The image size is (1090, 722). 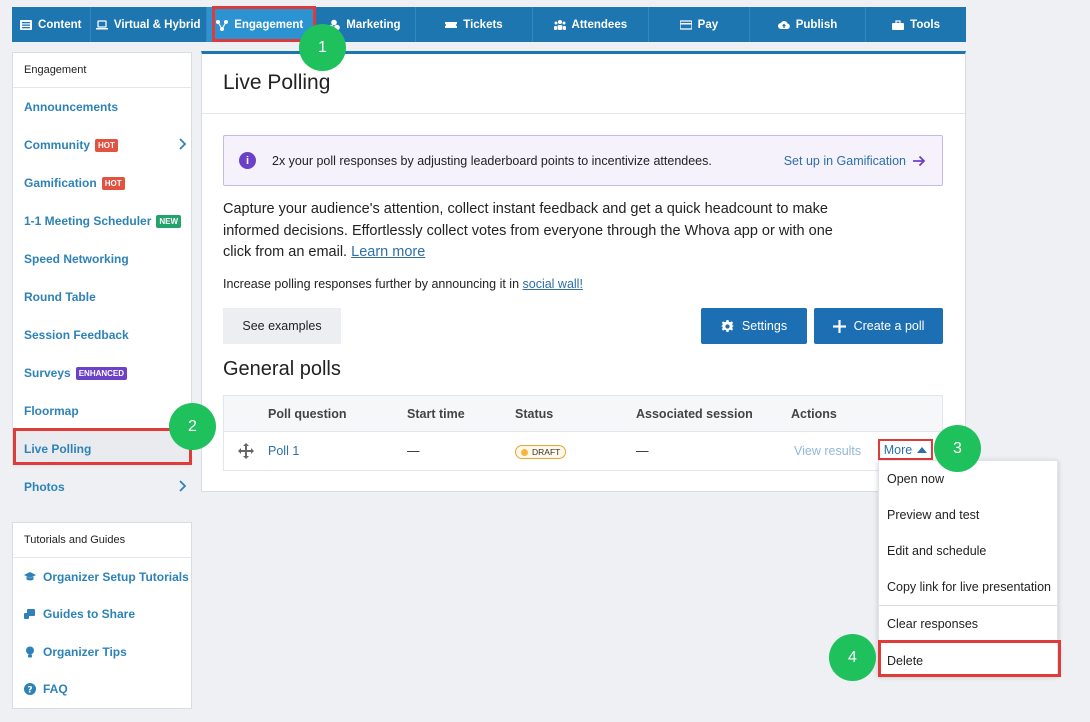 I want to click on step-marker-1: 1, so click(x=322, y=47).